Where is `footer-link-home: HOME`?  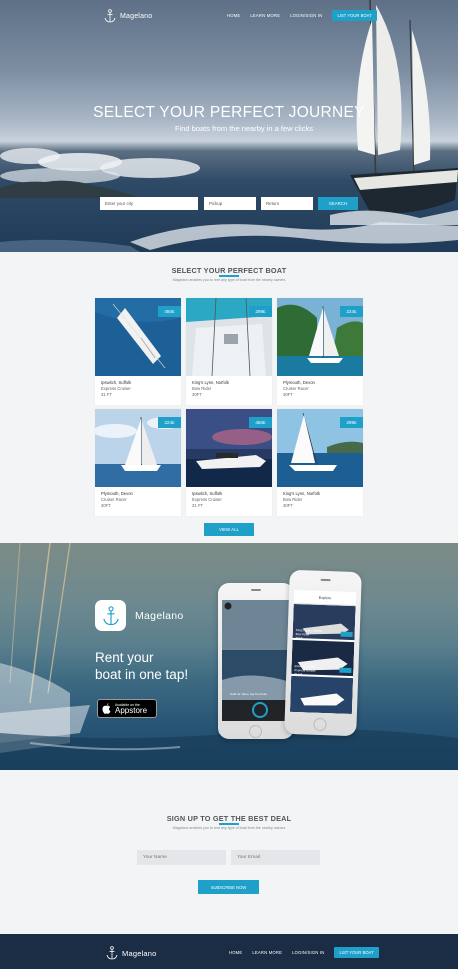 footer-link-home: HOME is located at coordinates (235, 952).